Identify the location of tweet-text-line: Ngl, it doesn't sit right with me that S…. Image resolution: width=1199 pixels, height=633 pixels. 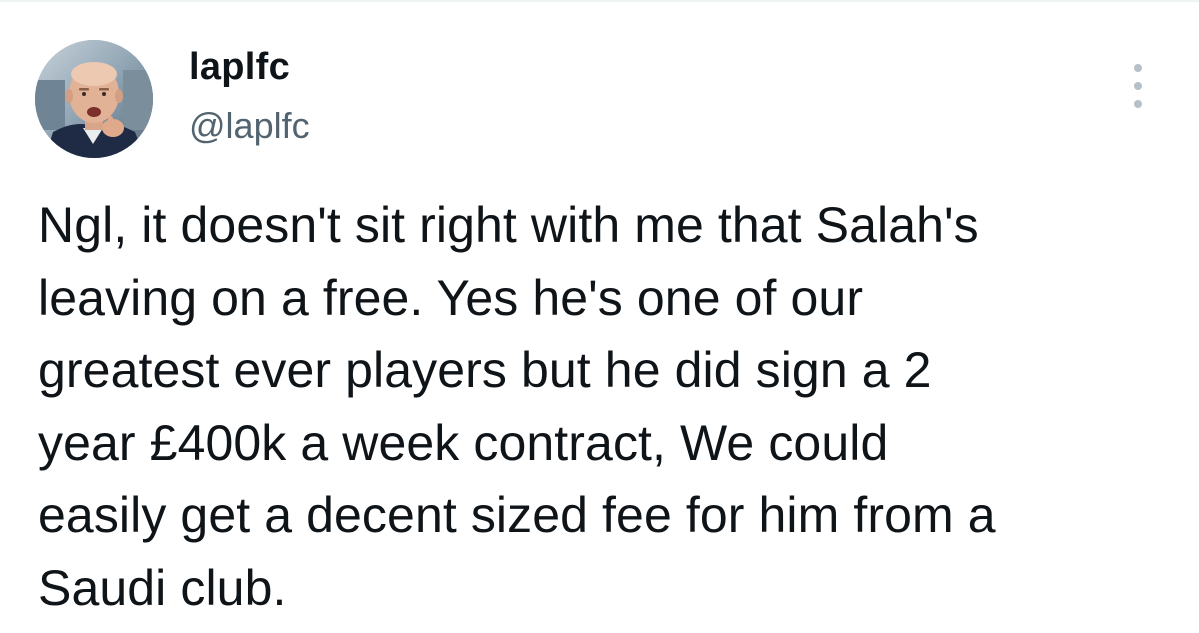
(508, 225).